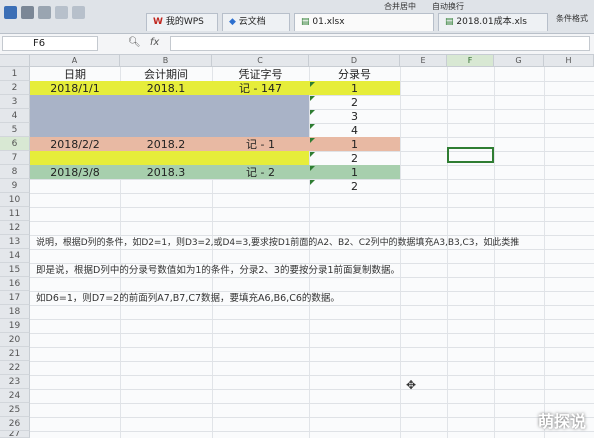 This screenshot has height=438, width=594. Describe the element at coordinates (15, 354) in the screenshot. I see `row-header: 21` at that location.